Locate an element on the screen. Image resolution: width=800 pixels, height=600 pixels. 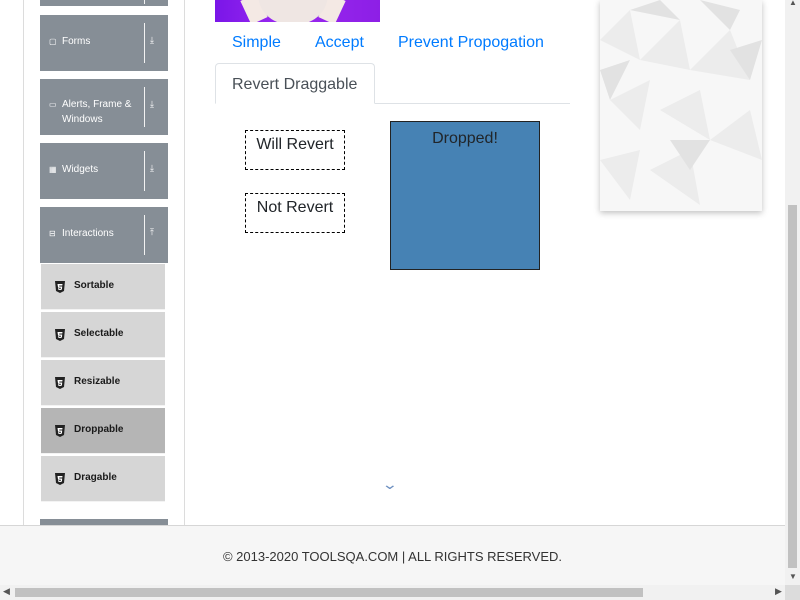
chevron-down-icon: ⌄ is located at coordinates (390, 484).